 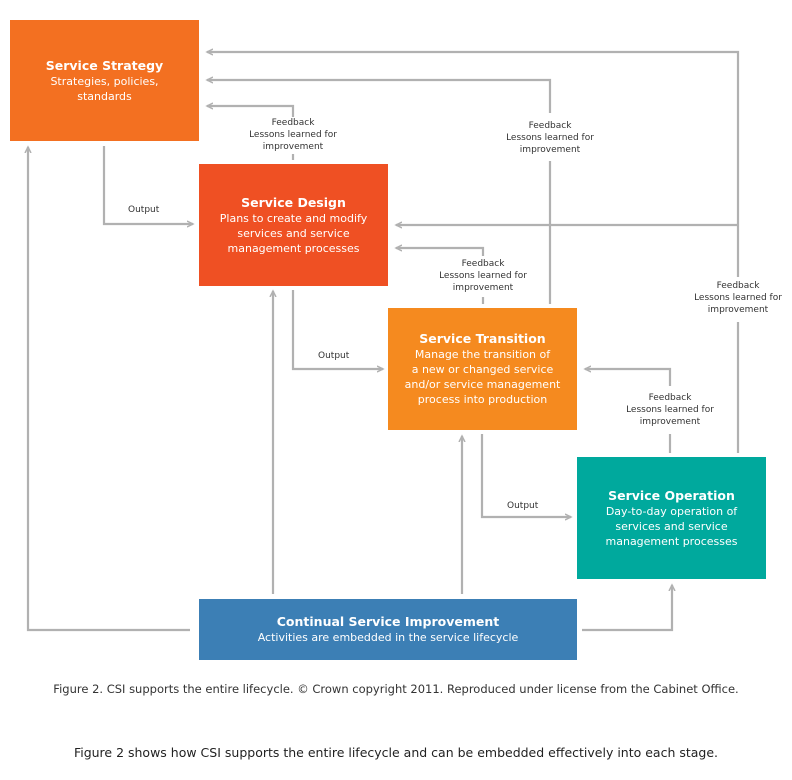 What do you see at coordinates (627, 608) in the screenshot?
I see `csi-connector-operation` at bounding box center [627, 608].